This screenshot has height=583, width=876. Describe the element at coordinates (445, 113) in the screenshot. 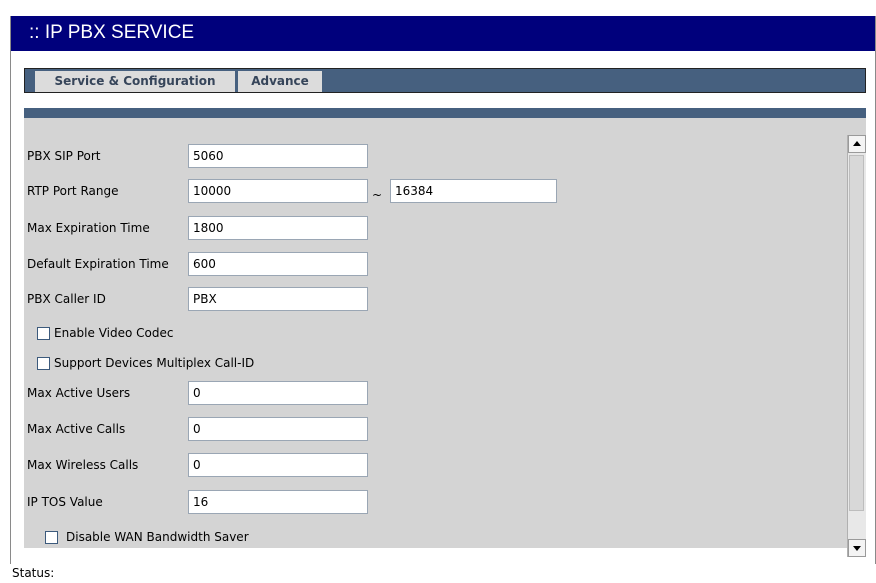

I see `panel-header-band` at that location.